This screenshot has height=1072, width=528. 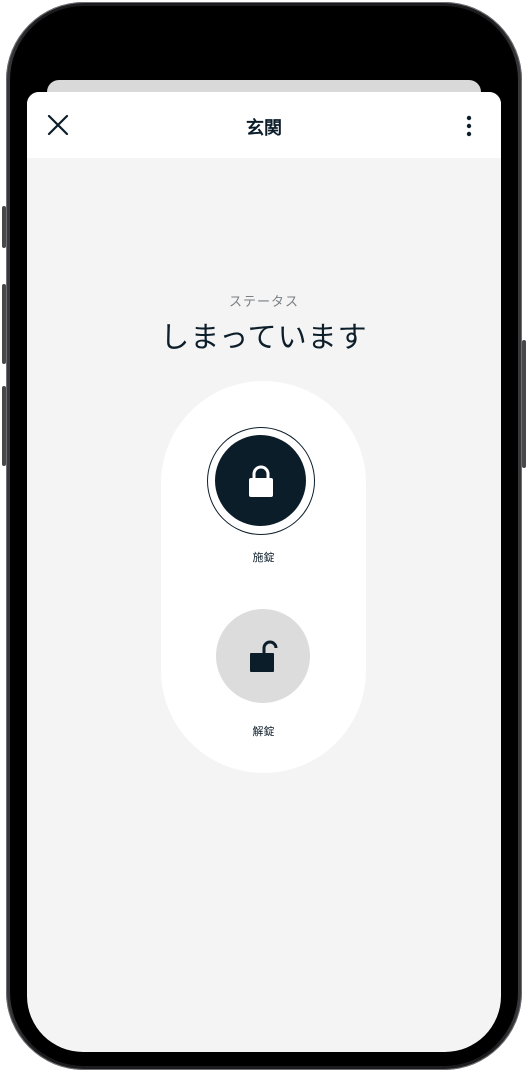 I want to click on lock-label: 施錠, so click(x=263, y=557).